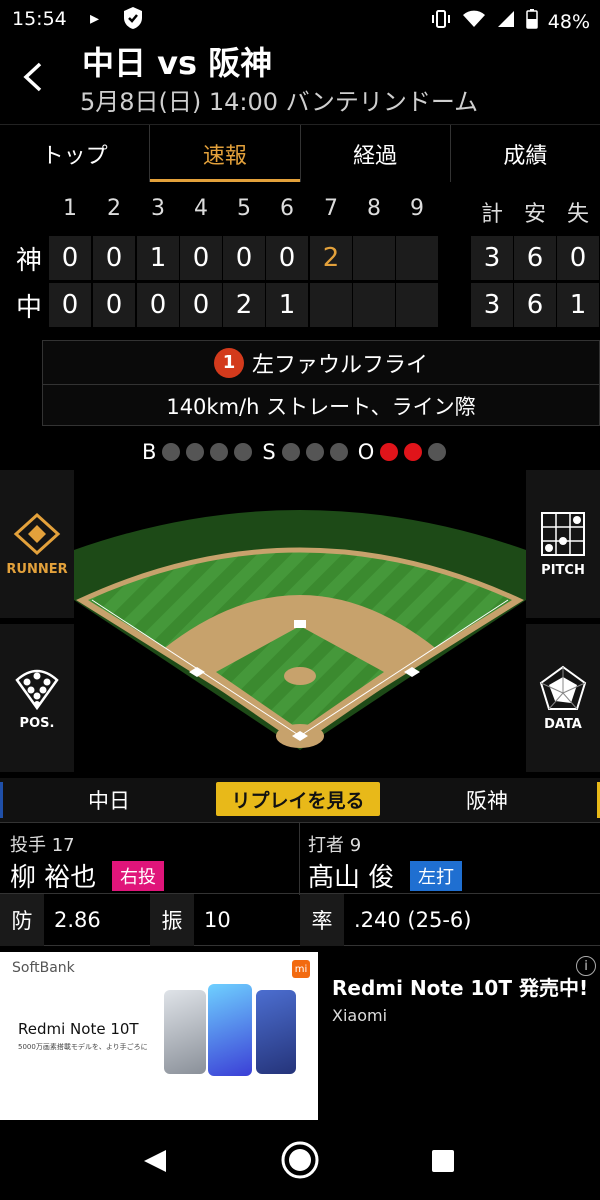  What do you see at coordinates (37, 533) in the screenshot?
I see `diamond-icon` at bounding box center [37, 533].